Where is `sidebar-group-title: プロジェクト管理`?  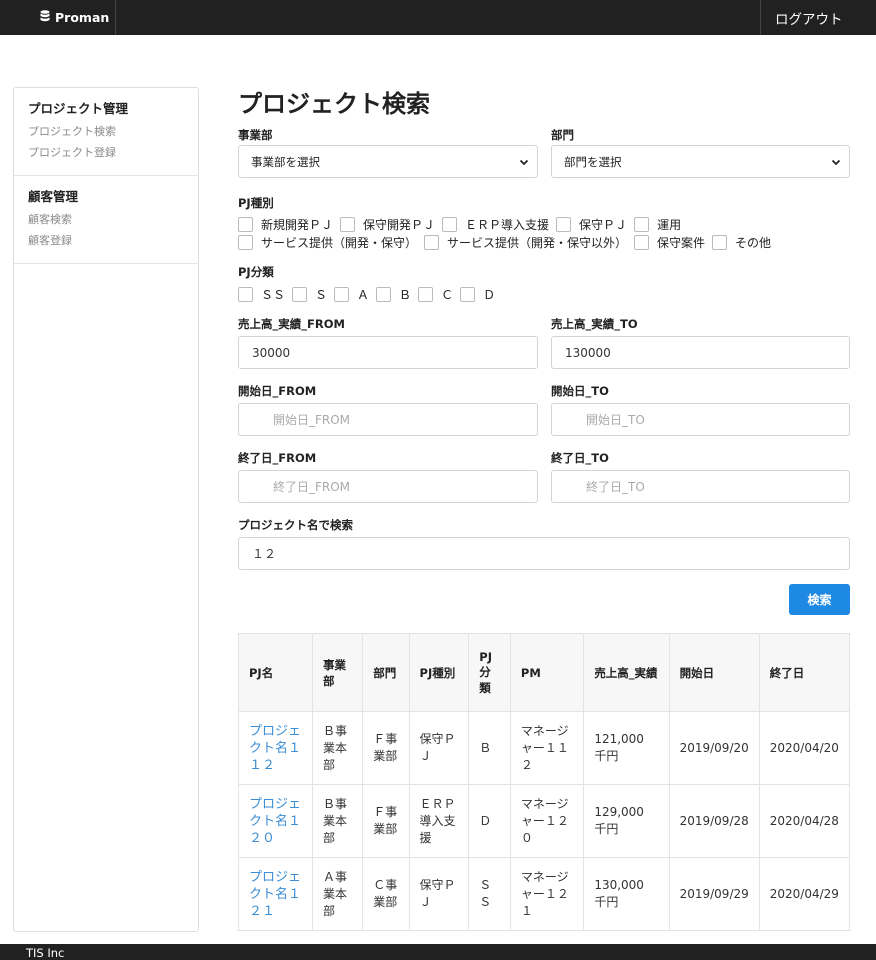
sidebar-group-title: プロジェクト管理 is located at coordinates (78, 108).